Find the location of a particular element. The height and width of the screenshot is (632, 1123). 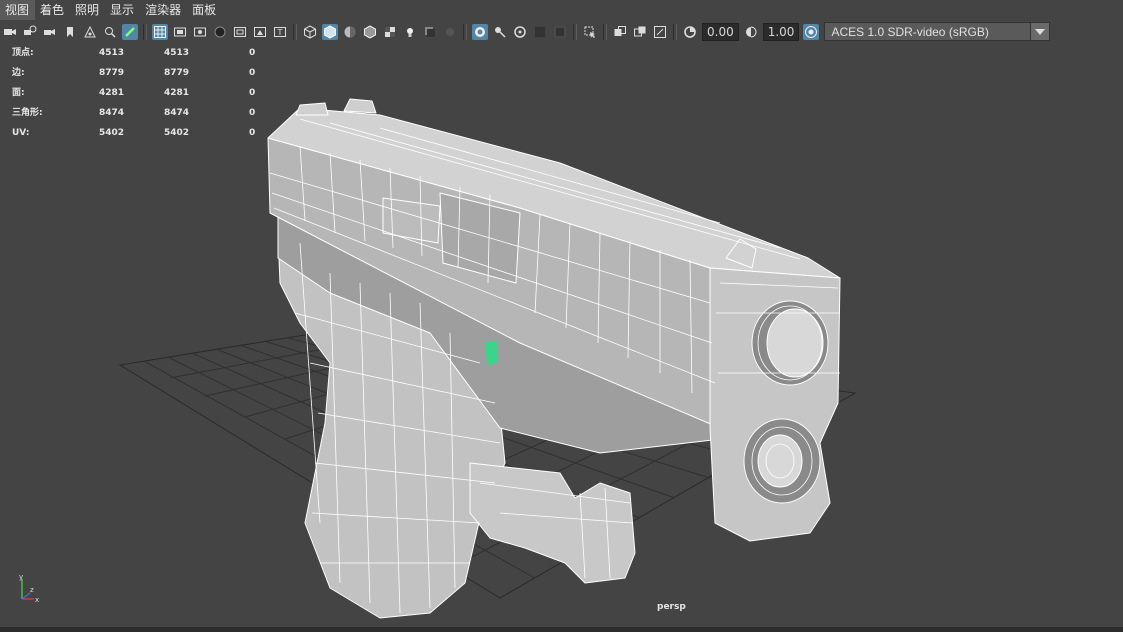

hud-value-selected: 8779 is located at coordinates (177, 73).